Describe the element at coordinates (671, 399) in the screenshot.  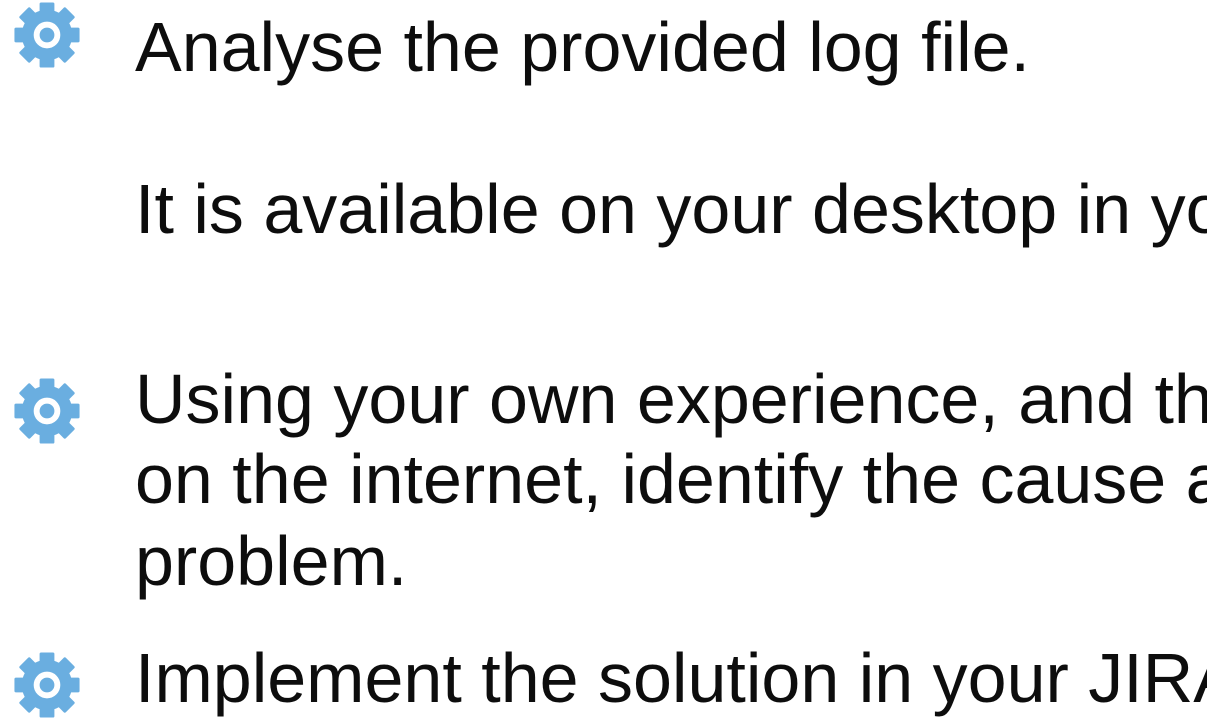
I see `bullet-3-line-1: Using your own experience, and the` at that location.